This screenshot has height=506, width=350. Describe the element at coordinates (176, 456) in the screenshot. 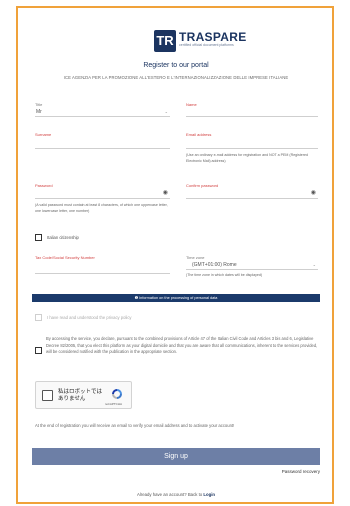

I see `sign-up-button: Sign up` at that location.